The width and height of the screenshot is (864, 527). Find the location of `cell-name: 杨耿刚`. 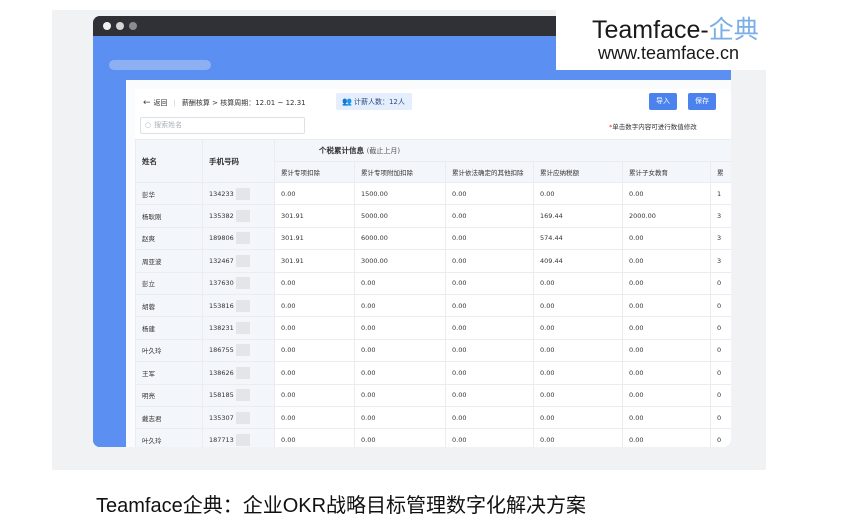

cell-name: 杨耿刚 is located at coordinates (169, 216).